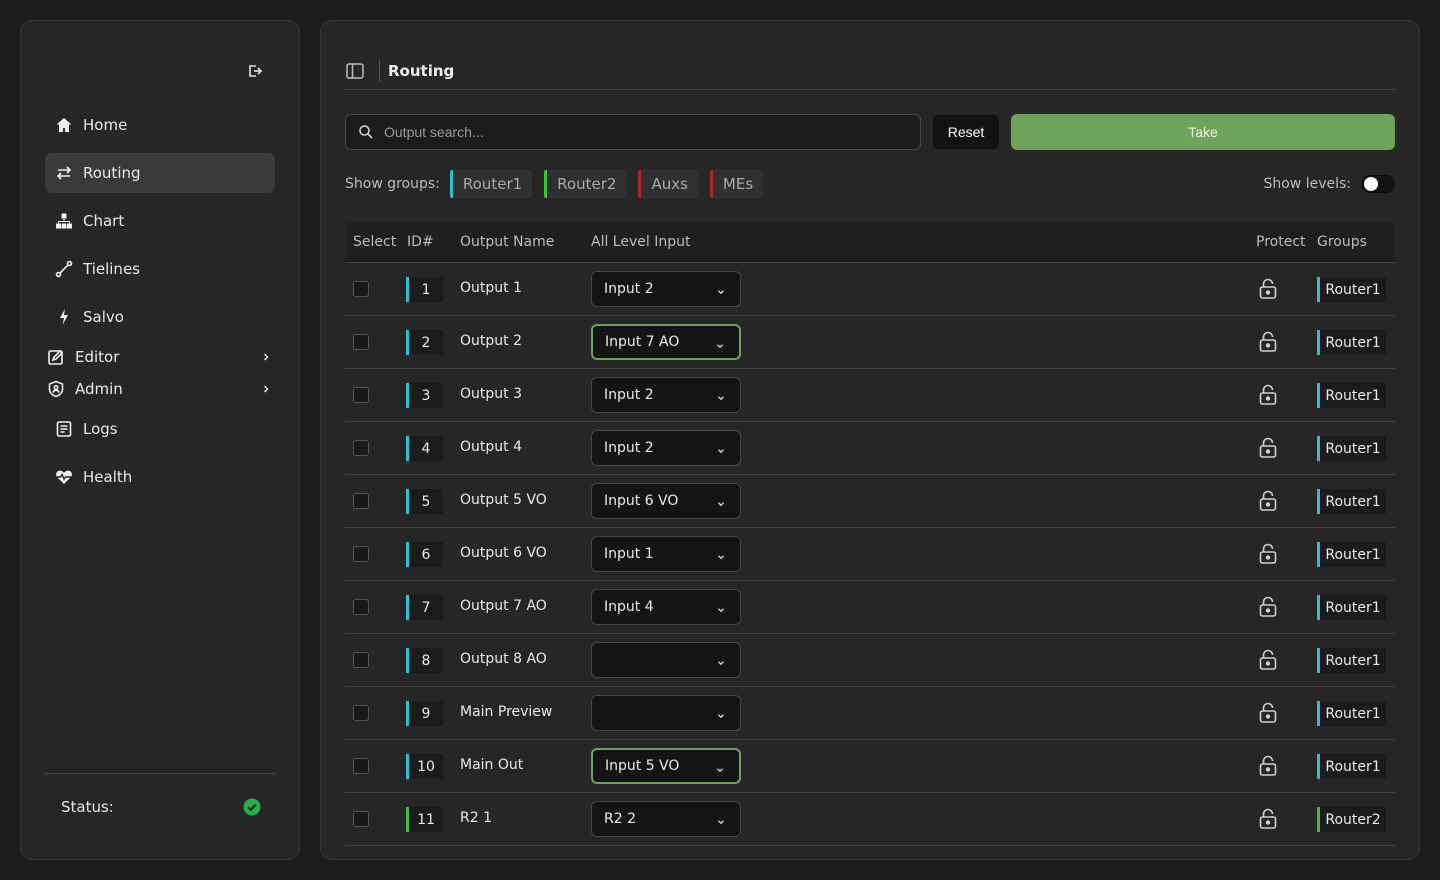 The height and width of the screenshot is (880, 1440). I want to click on table-row: 5 Output 5 VO Input 6 VO Router1, so click(870, 501).